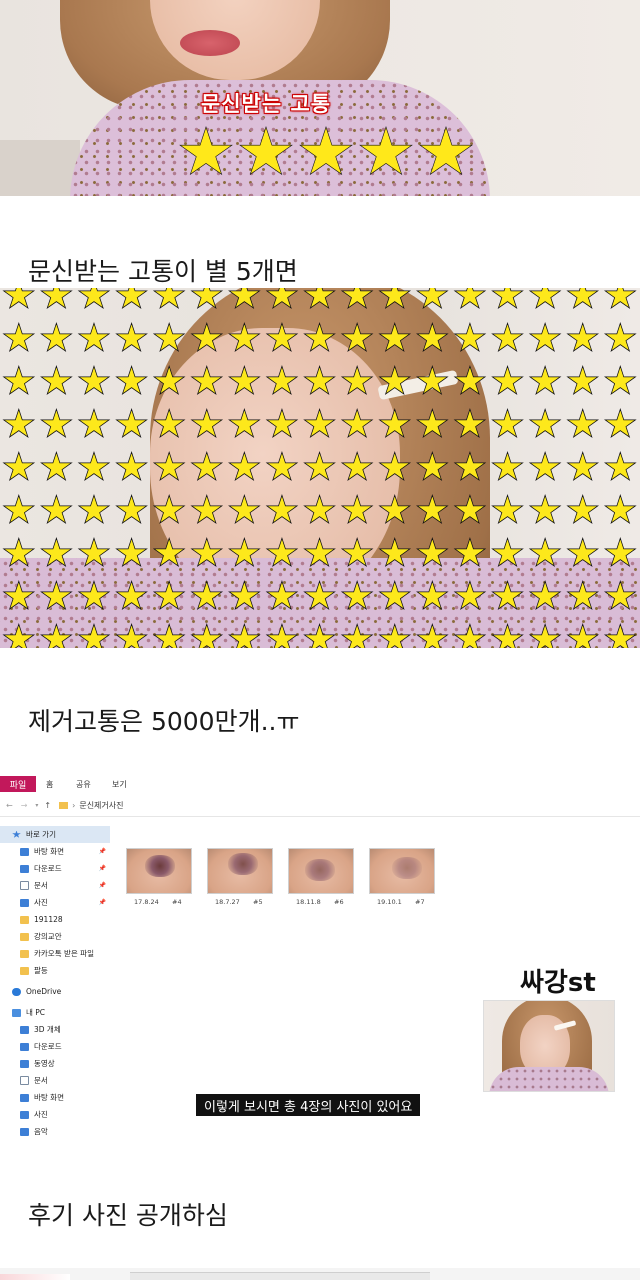 This screenshot has width=640, height=1280. I want to click on nav-item: 강의교안, so click(55, 936).